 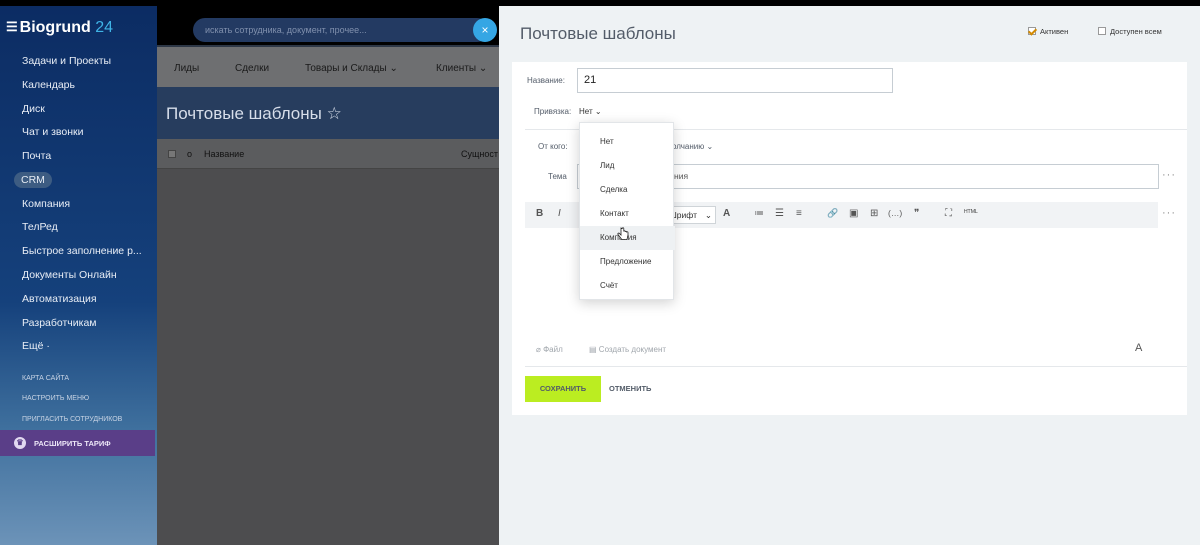 What do you see at coordinates (559, 213) in the screenshot?
I see `italic-icon: I` at bounding box center [559, 213].